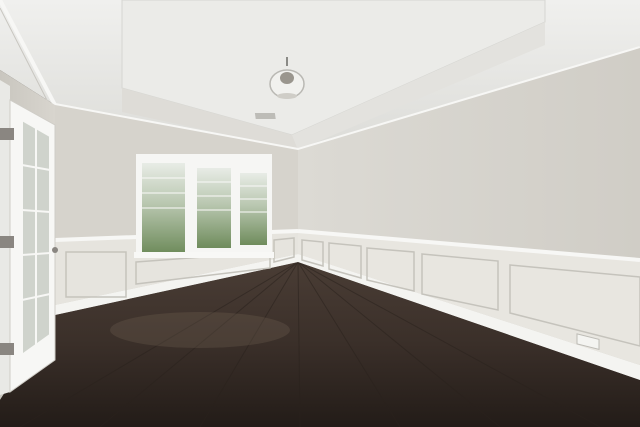 Image resolution: width=640 pixels, height=427 pixels. I want to click on door-handle-icon, so click(55, 250).